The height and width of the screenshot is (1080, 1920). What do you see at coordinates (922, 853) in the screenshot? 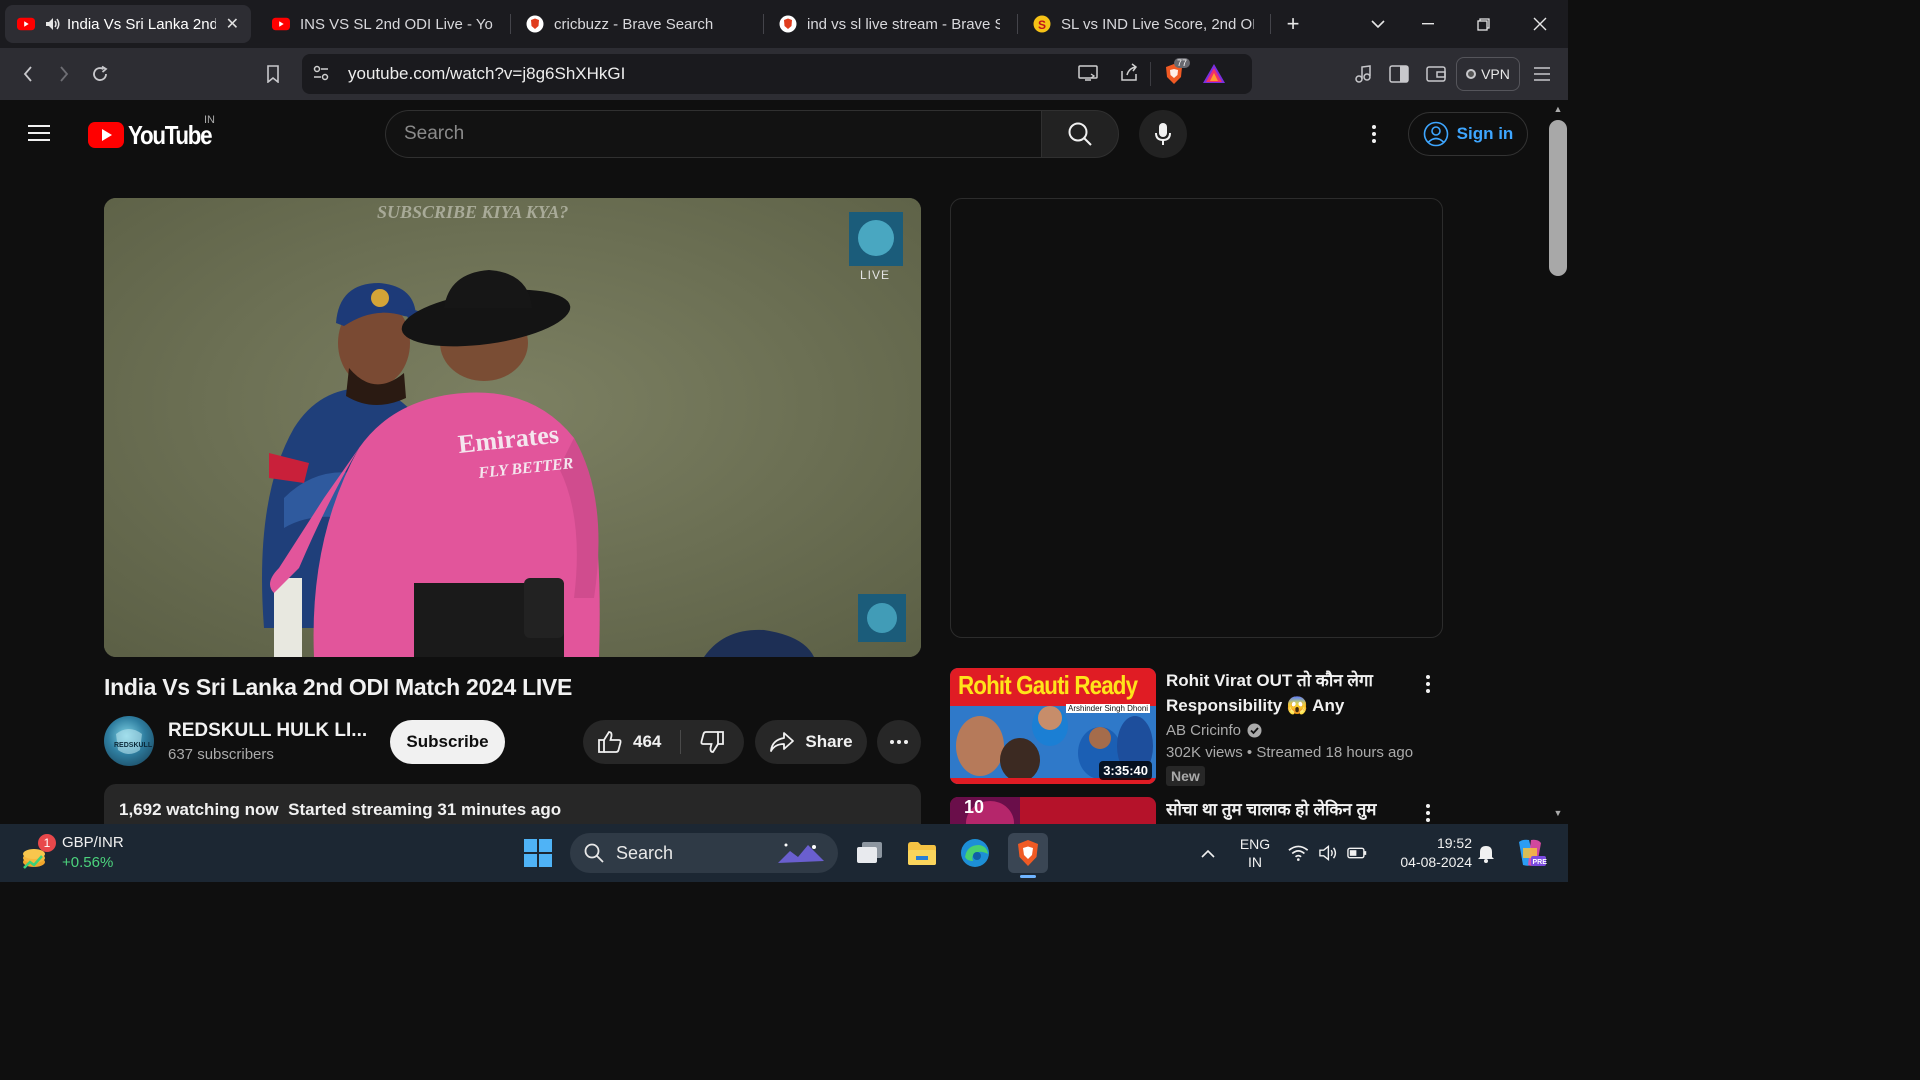
I see `file-explorer-icon` at bounding box center [922, 853].